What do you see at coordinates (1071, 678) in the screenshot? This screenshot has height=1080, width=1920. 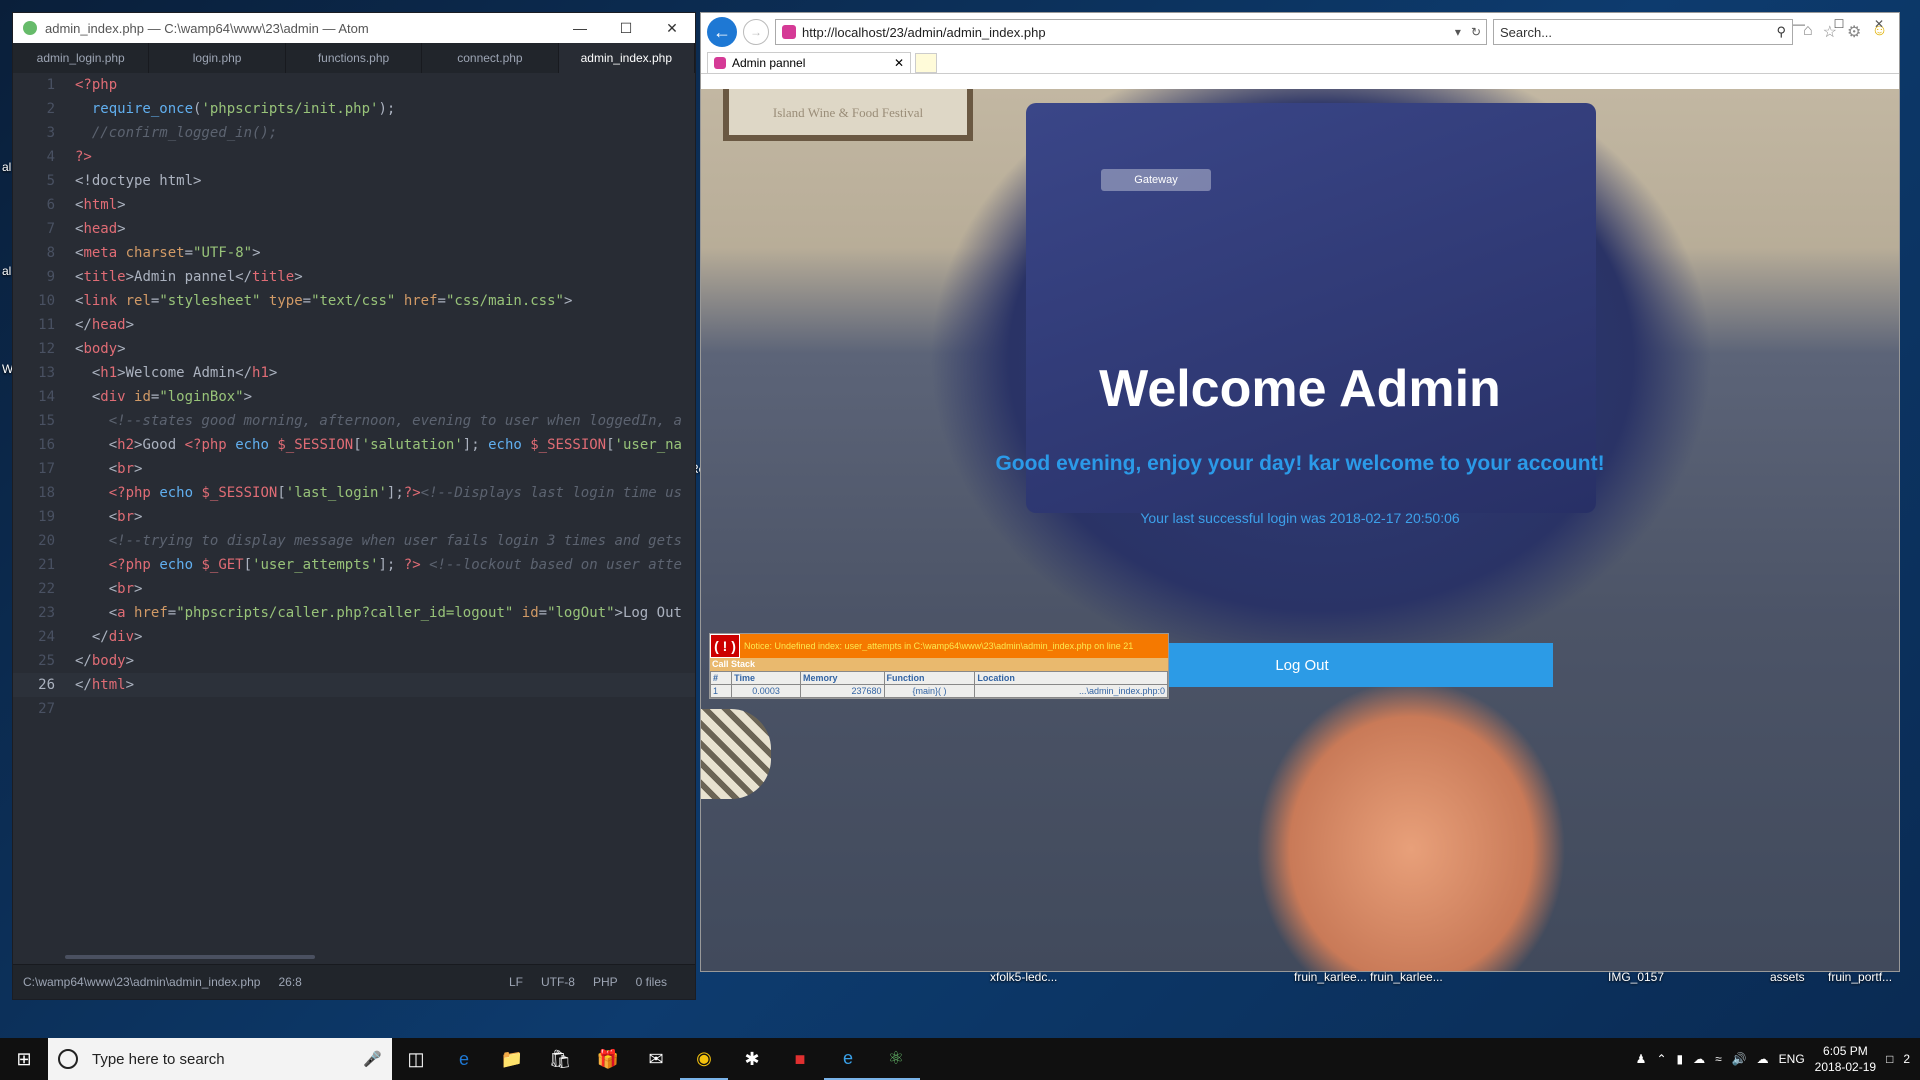 I see `call-stack-header: Location` at bounding box center [1071, 678].